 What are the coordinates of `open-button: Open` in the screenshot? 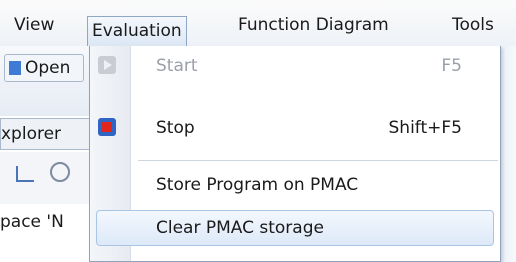 It's located at (44, 68).